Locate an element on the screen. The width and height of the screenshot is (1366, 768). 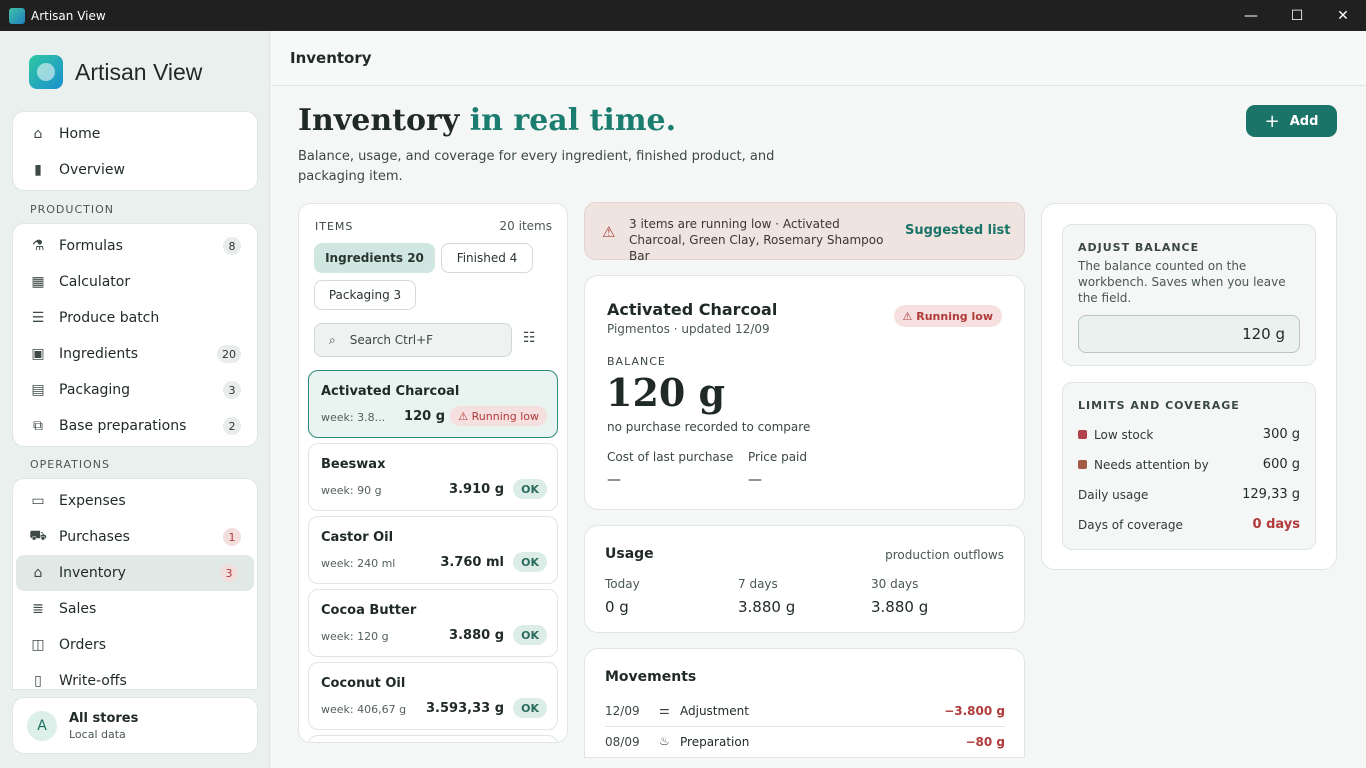
list-item: Beeswax week: 90 g 3.910 g OK is located at coordinates (433, 477).